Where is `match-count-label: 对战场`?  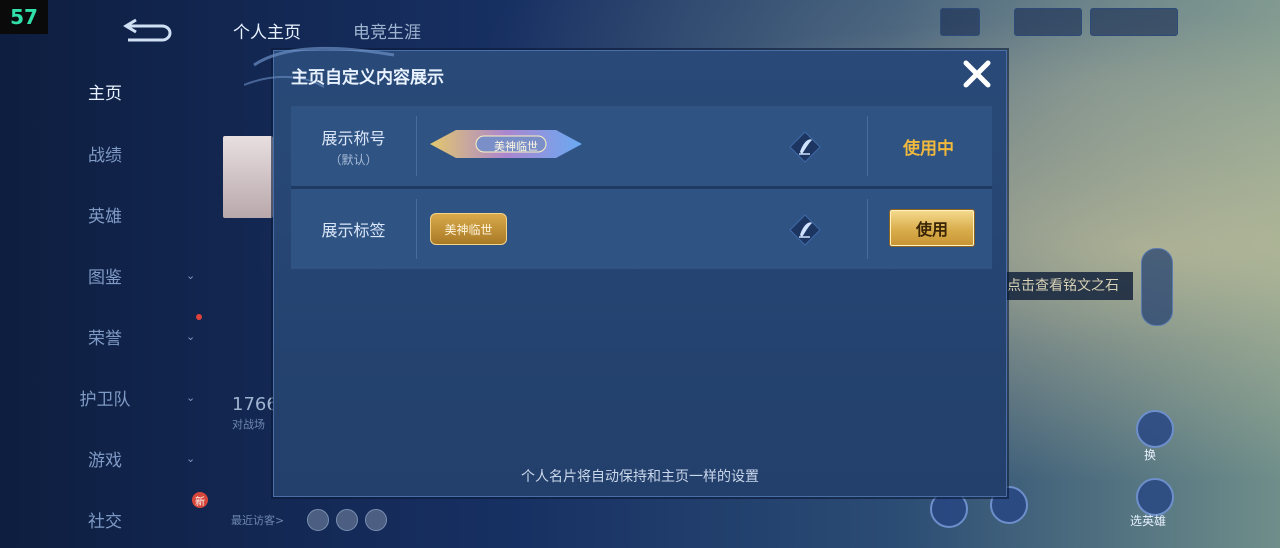 match-count-label: 对战场 is located at coordinates (248, 424).